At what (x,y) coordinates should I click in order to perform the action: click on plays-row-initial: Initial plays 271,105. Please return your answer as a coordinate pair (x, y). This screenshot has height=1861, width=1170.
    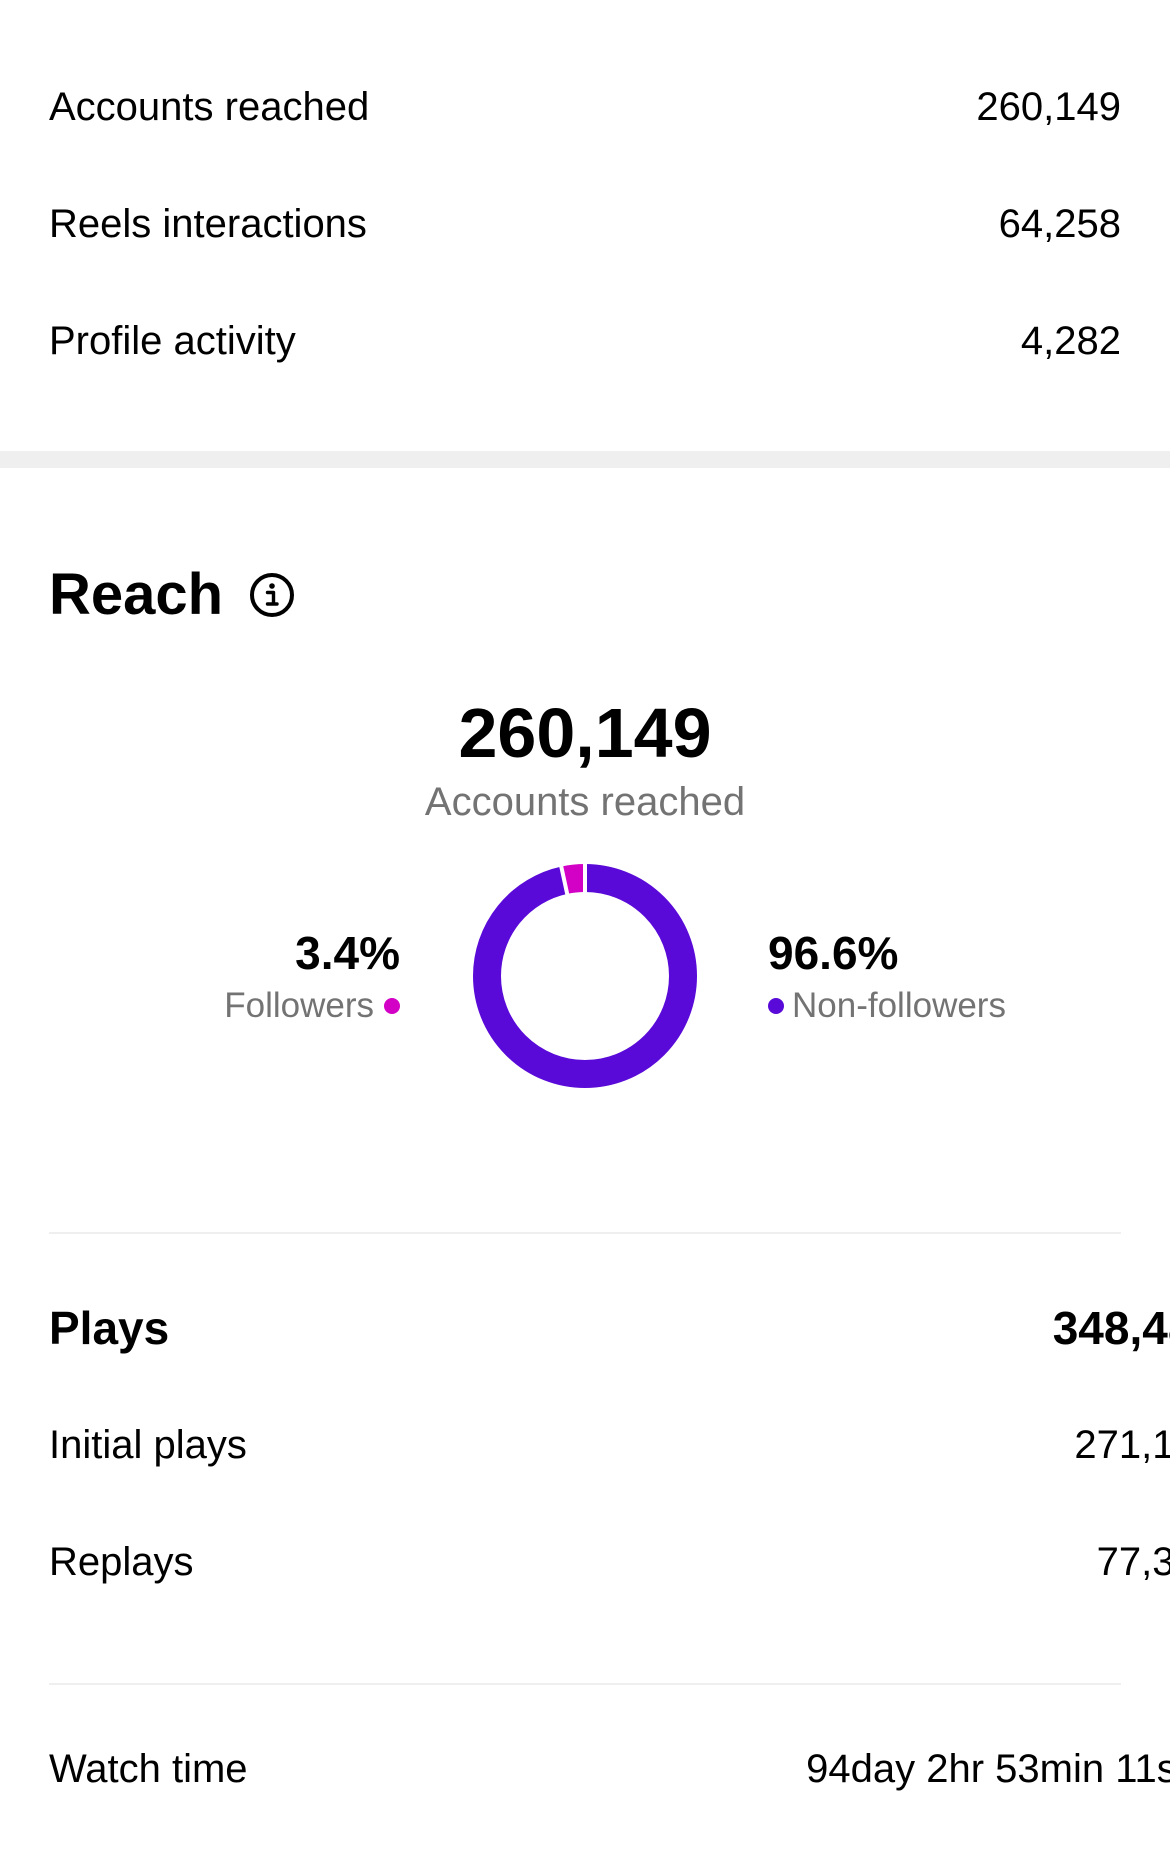
    Looking at the image, I should click on (609, 1444).